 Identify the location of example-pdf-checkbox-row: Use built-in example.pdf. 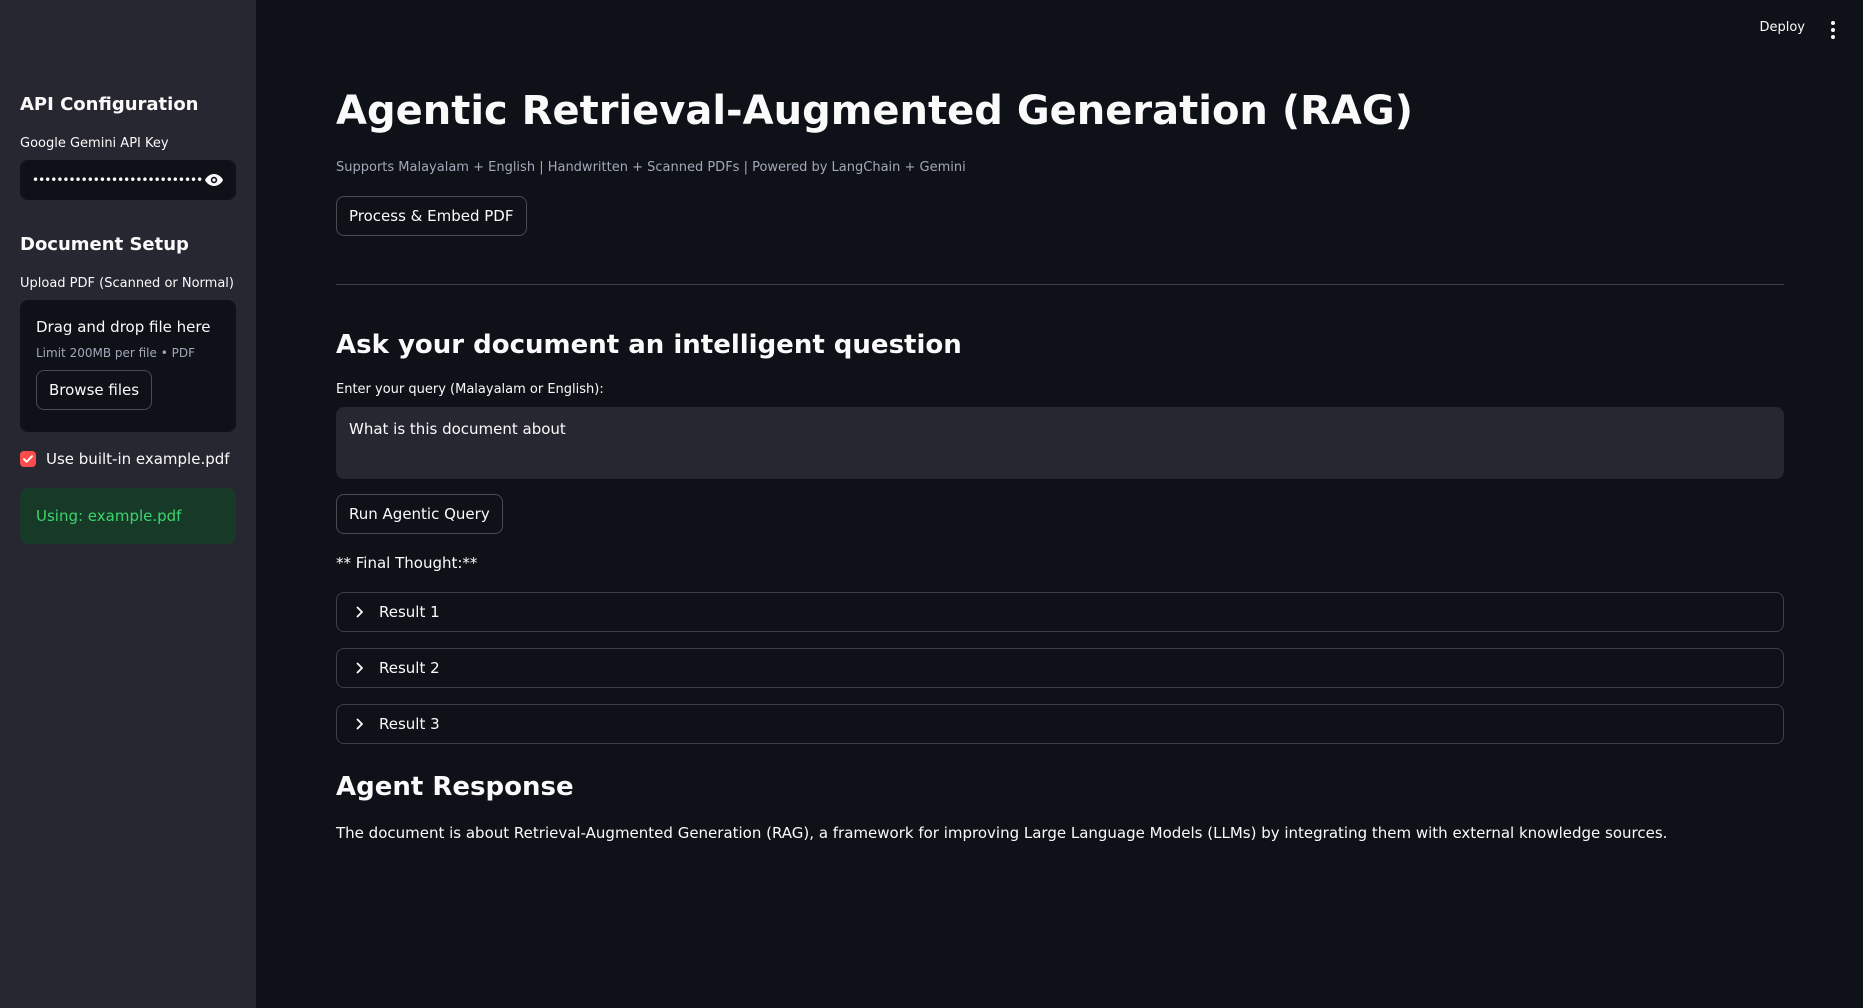
(125, 459).